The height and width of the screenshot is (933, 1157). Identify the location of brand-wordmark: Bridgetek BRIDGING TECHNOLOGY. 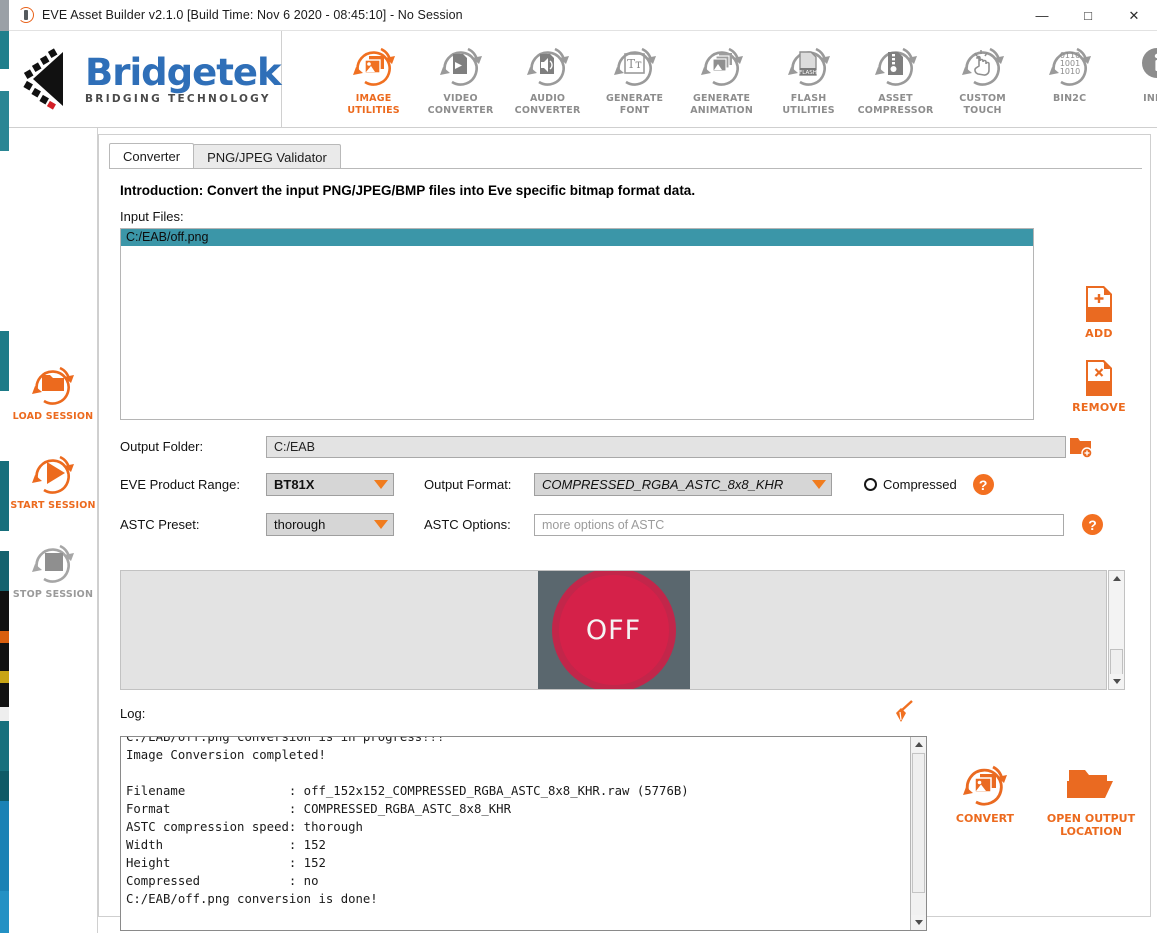
(183, 77).